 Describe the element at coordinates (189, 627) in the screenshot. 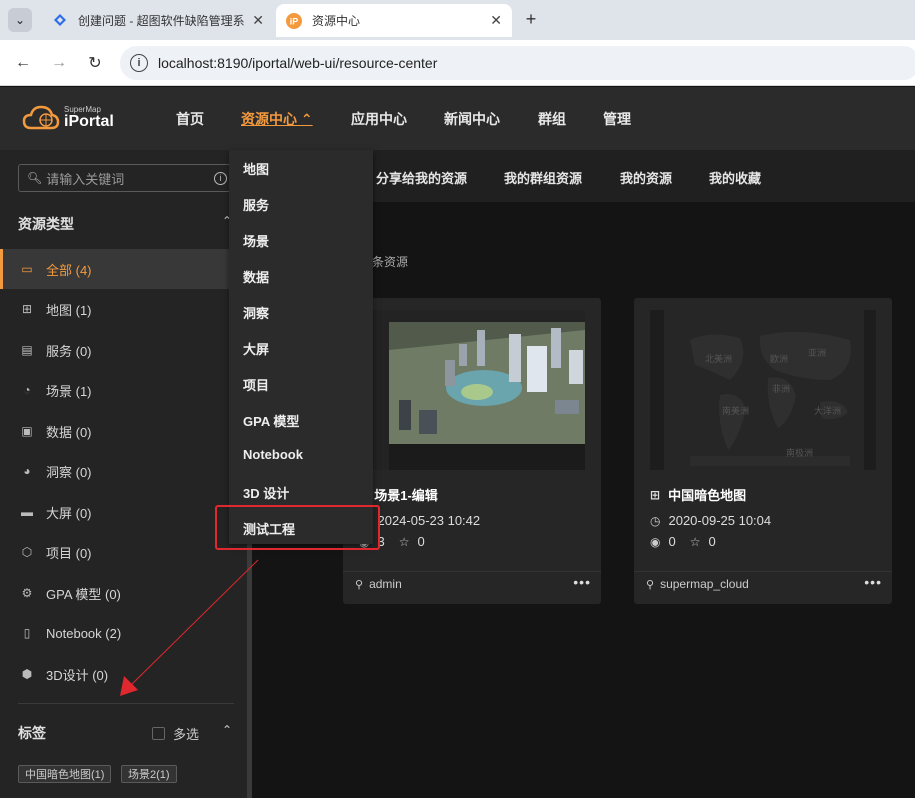

I see `annotation-arrow-icon` at that location.